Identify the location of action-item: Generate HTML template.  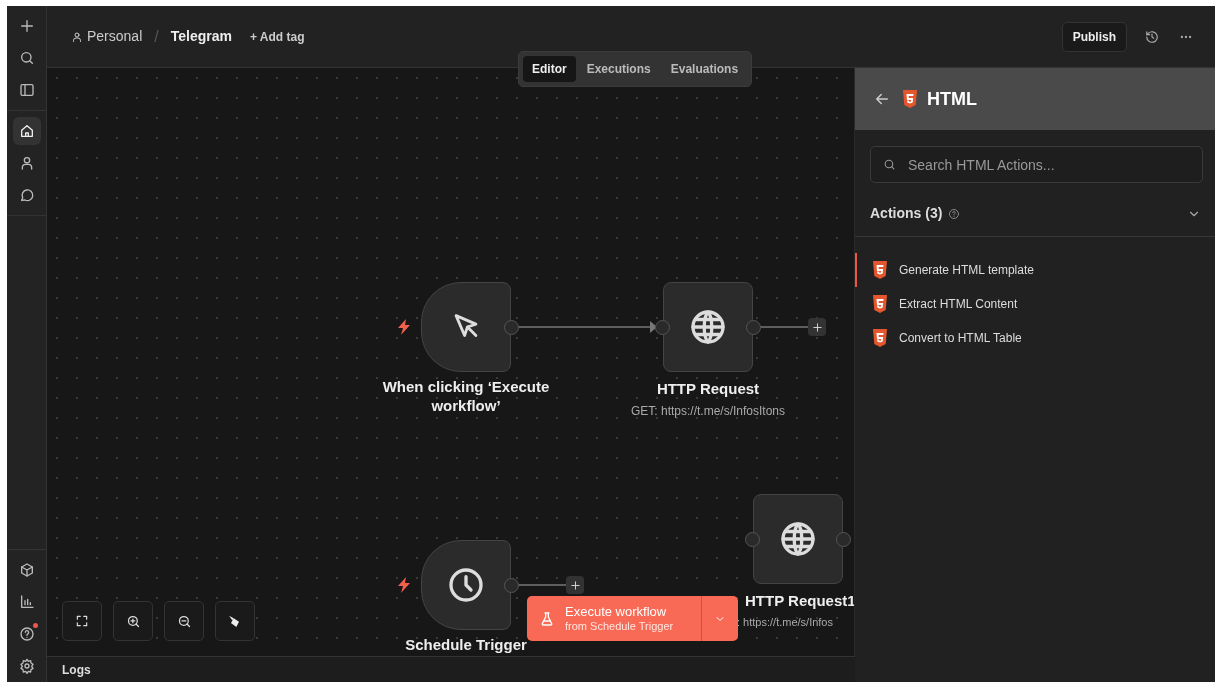
(1035, 270).